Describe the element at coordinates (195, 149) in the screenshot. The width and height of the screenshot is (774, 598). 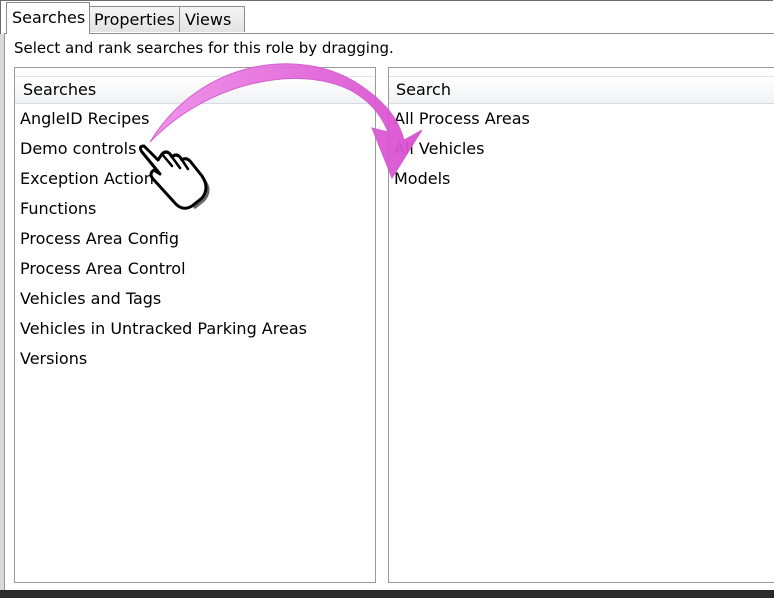
I see `available-search-item: Demo controls` at that location.